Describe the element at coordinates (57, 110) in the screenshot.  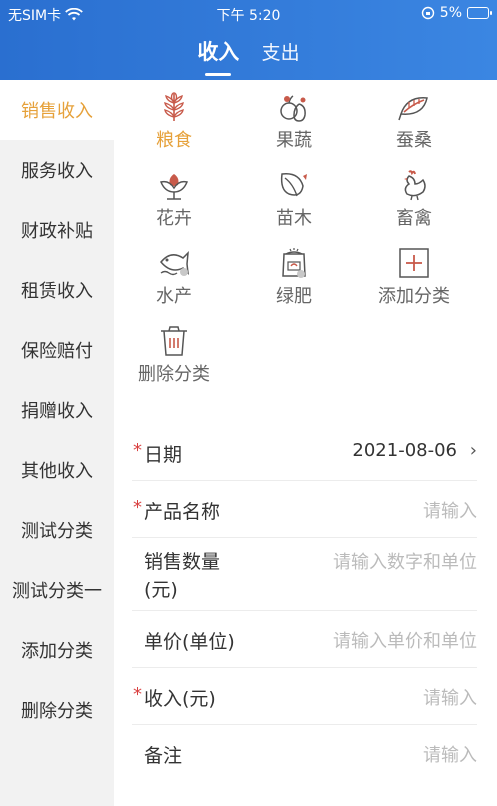
I see `sidebar-item-sales-income: 销售收入` at that location.